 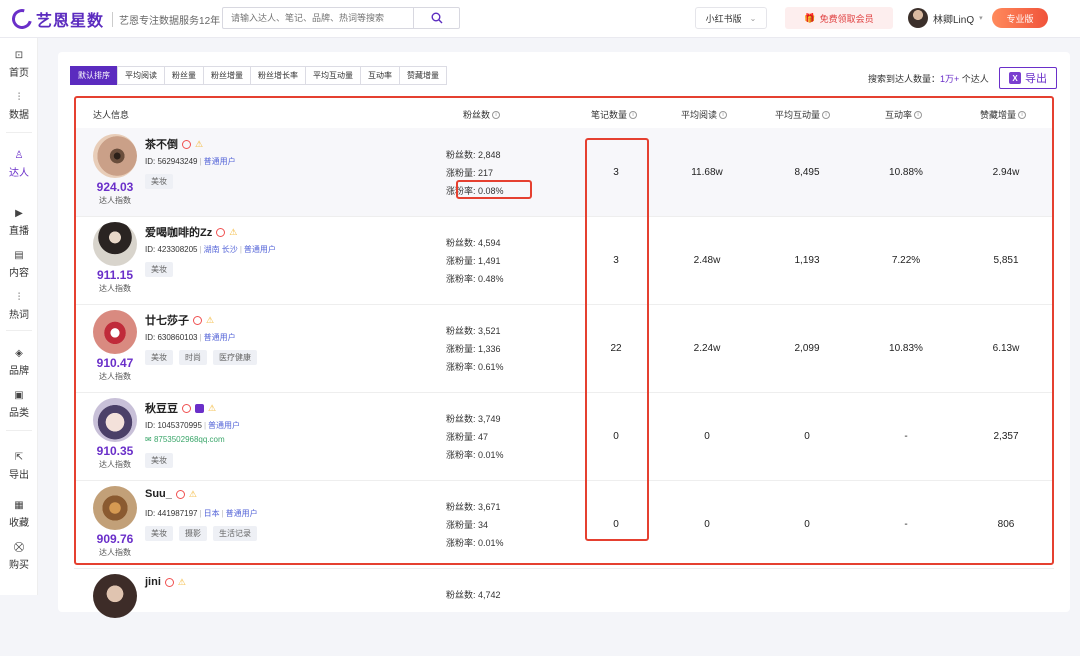 I want to click on platform-label: 小红书版, so click(x=723, y=18).